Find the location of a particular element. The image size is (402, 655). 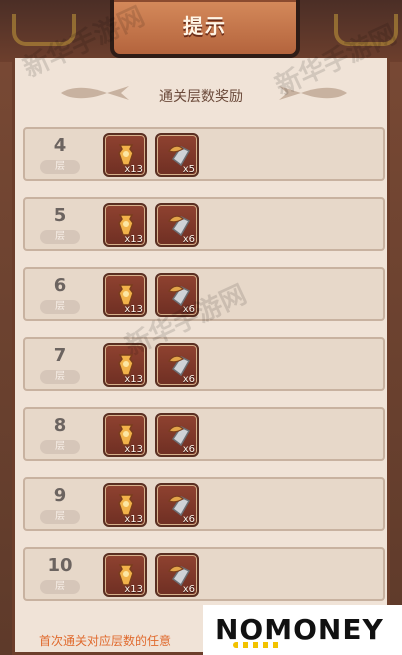

reward-row: 4 层 x13 x5 is located at coordinates (204, 154).